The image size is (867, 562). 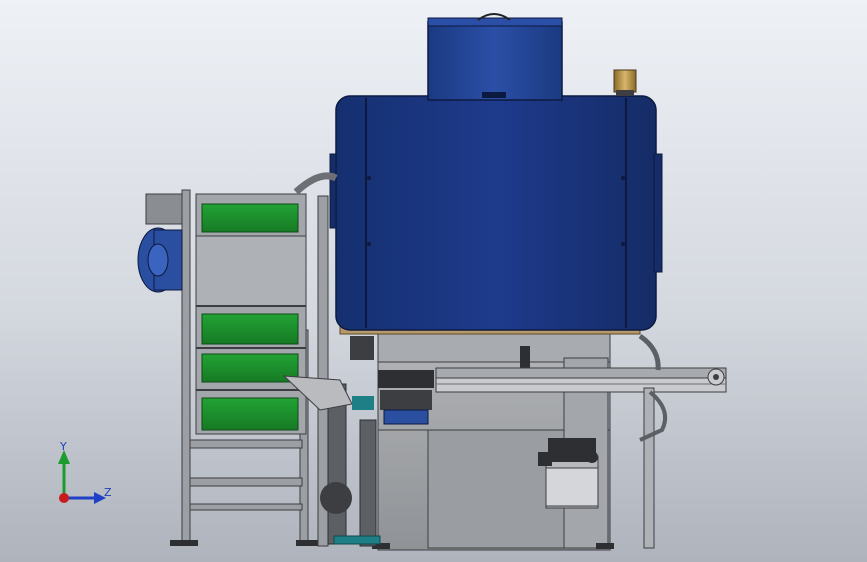 What do you see at coordinates (495, 57) in the screenshot?
I see `top-tank` at bounding box center [495, 57].